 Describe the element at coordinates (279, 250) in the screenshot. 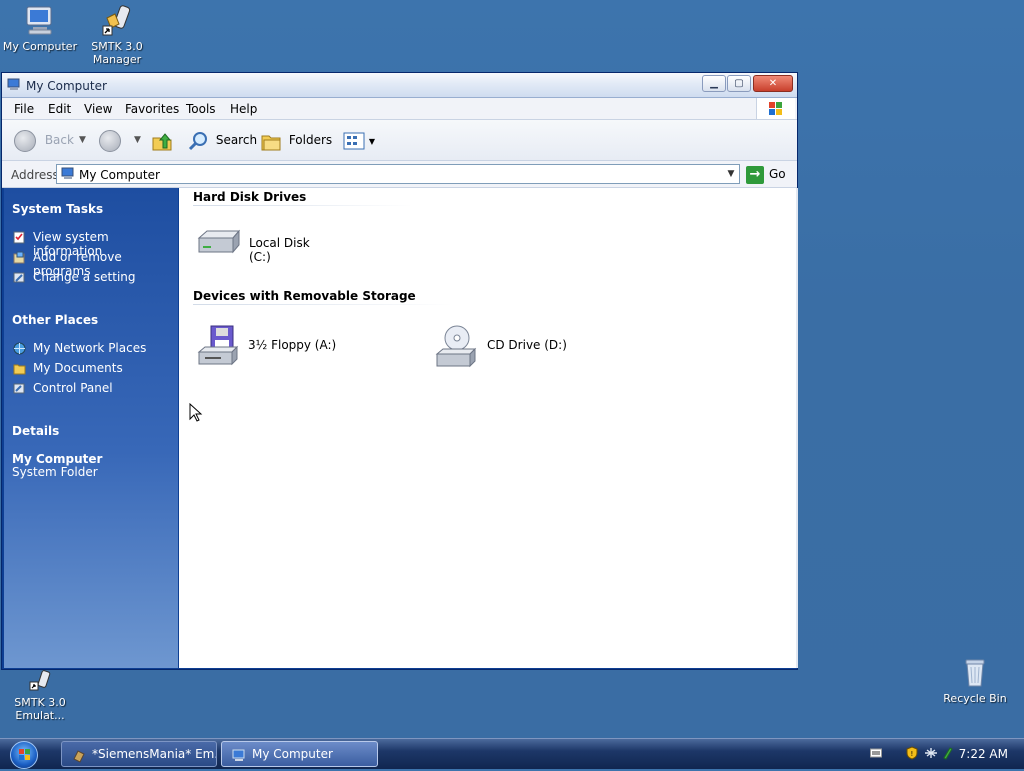

I see `drive-label: Local Disk (C:)` at that location.